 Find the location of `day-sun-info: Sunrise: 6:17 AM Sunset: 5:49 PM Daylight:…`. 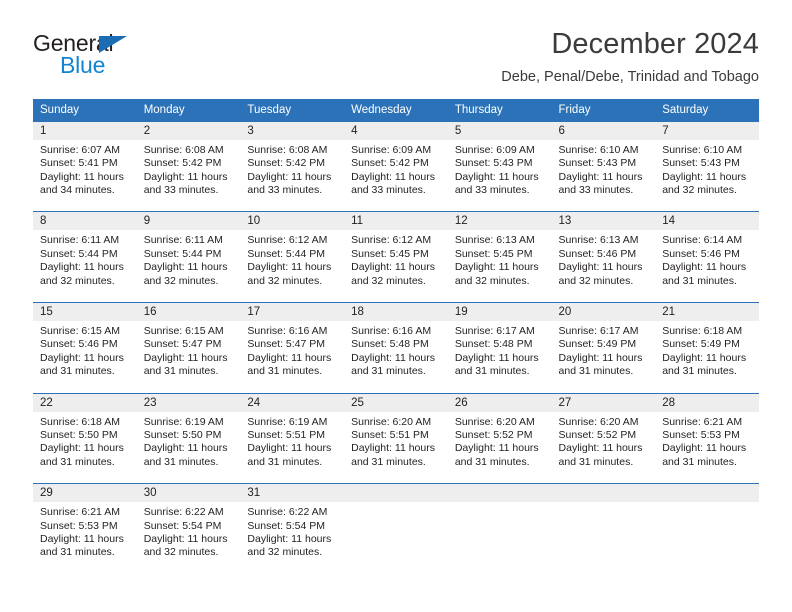

day-sun-info: Sunrise: 6:17 AM Sunset: 5:49 PM Daylight:… is located at coordinates (604, 350).